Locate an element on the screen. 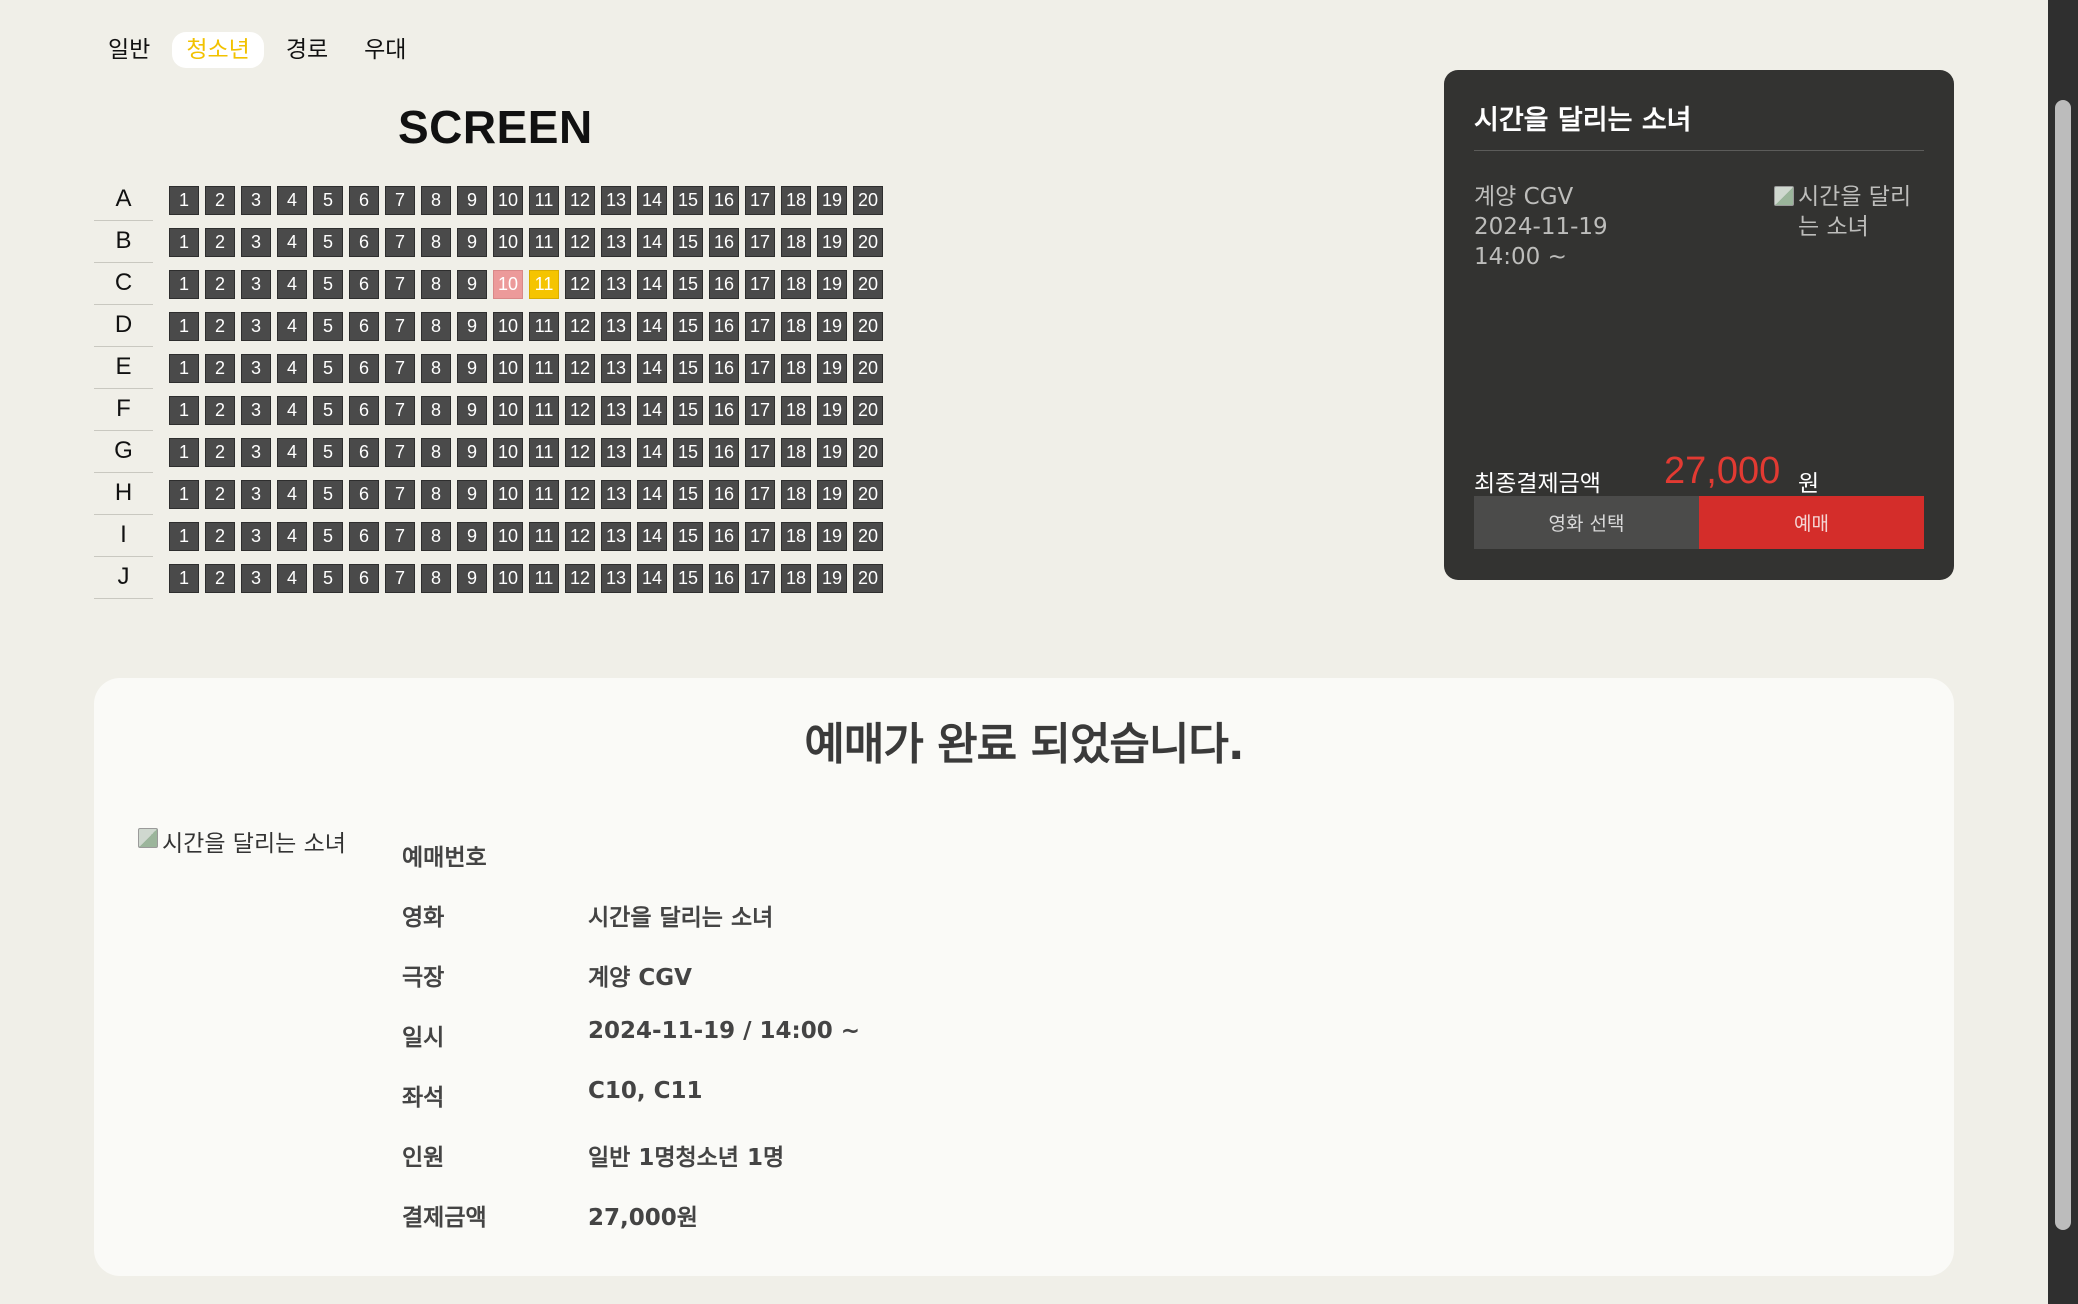 Image resolution: width=2078 pixels, height=1304 pixels. seat-f15: 15 is located at coordinates (688, 410).